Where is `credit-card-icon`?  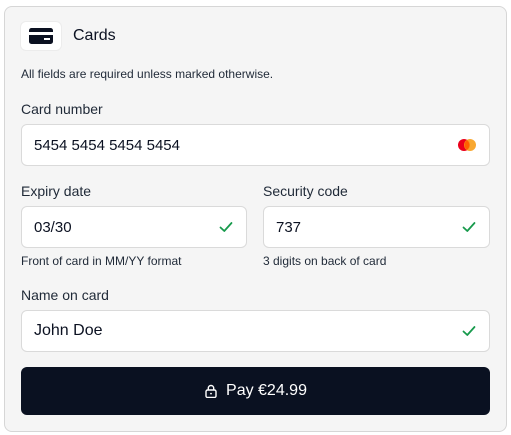 credit-card-icon is located at coordinates (41, 36).